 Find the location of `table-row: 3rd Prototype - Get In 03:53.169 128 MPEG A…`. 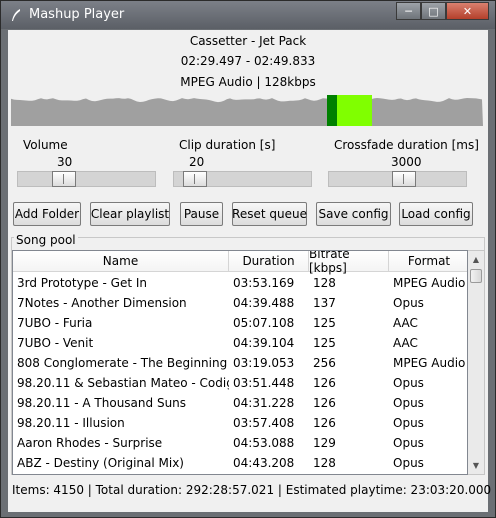

table-row: 3rd Prototype - Get In 03:53.169 128 MPEG A… is located at coordinates (240, 283).